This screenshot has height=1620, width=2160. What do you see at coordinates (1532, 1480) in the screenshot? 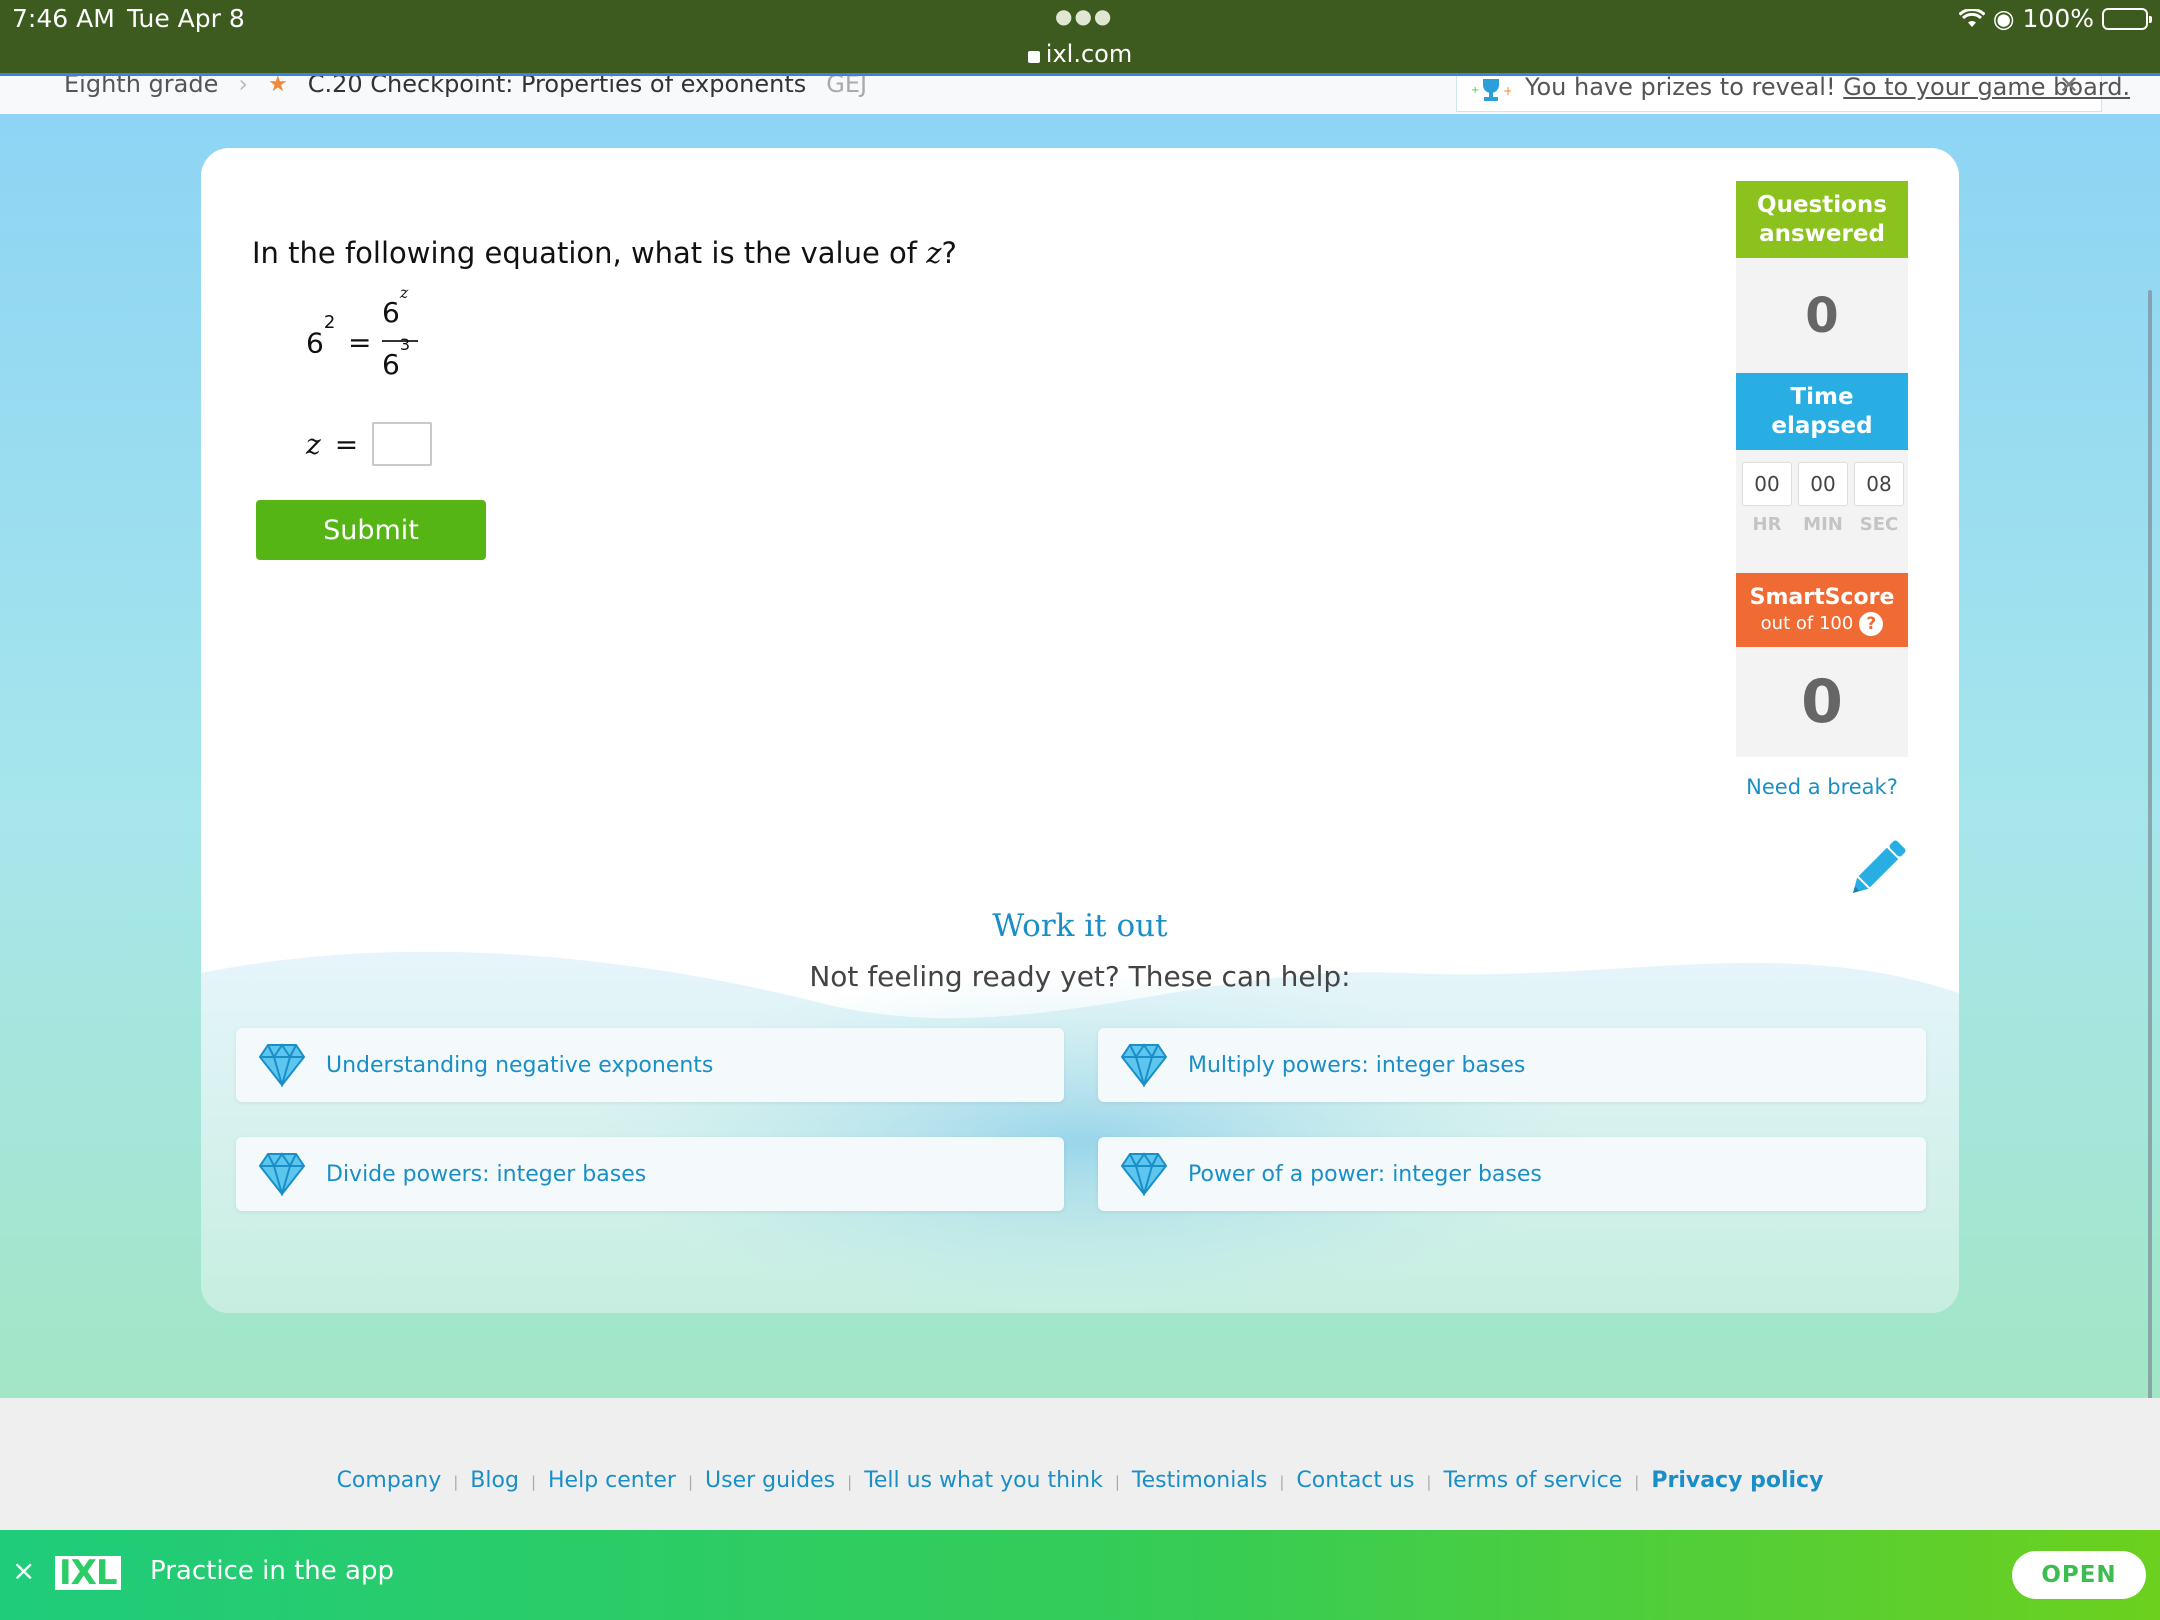
I see `footer-link-terms: Terms of service` at bounding box center [1532, 1480].